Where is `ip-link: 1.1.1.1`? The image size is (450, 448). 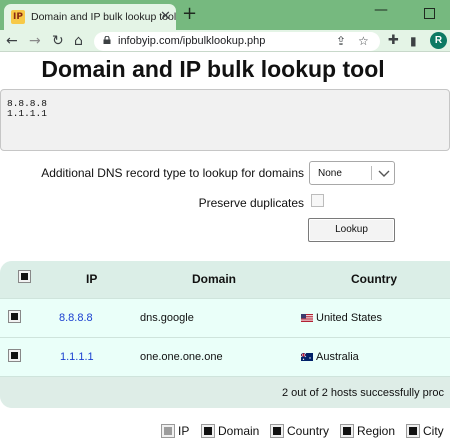 ip-link: 1.1.1.1 is located at coordinates (77, 357).